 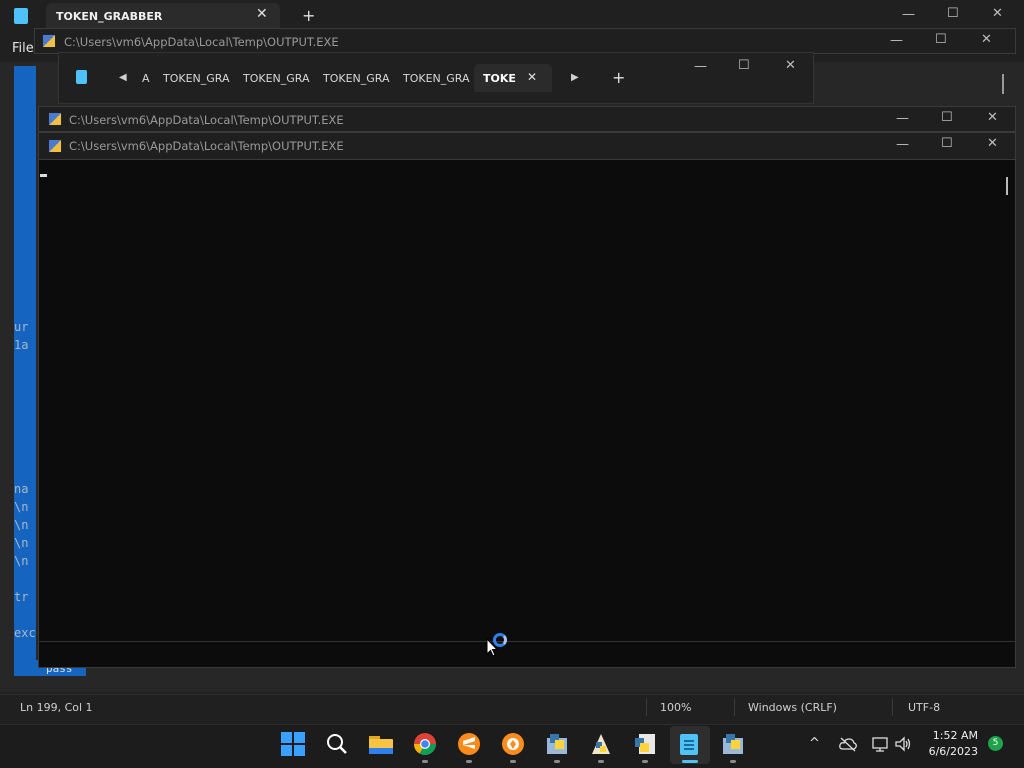 I want to click on clock-time: 1:52 AM, so click(x=955, y=735).